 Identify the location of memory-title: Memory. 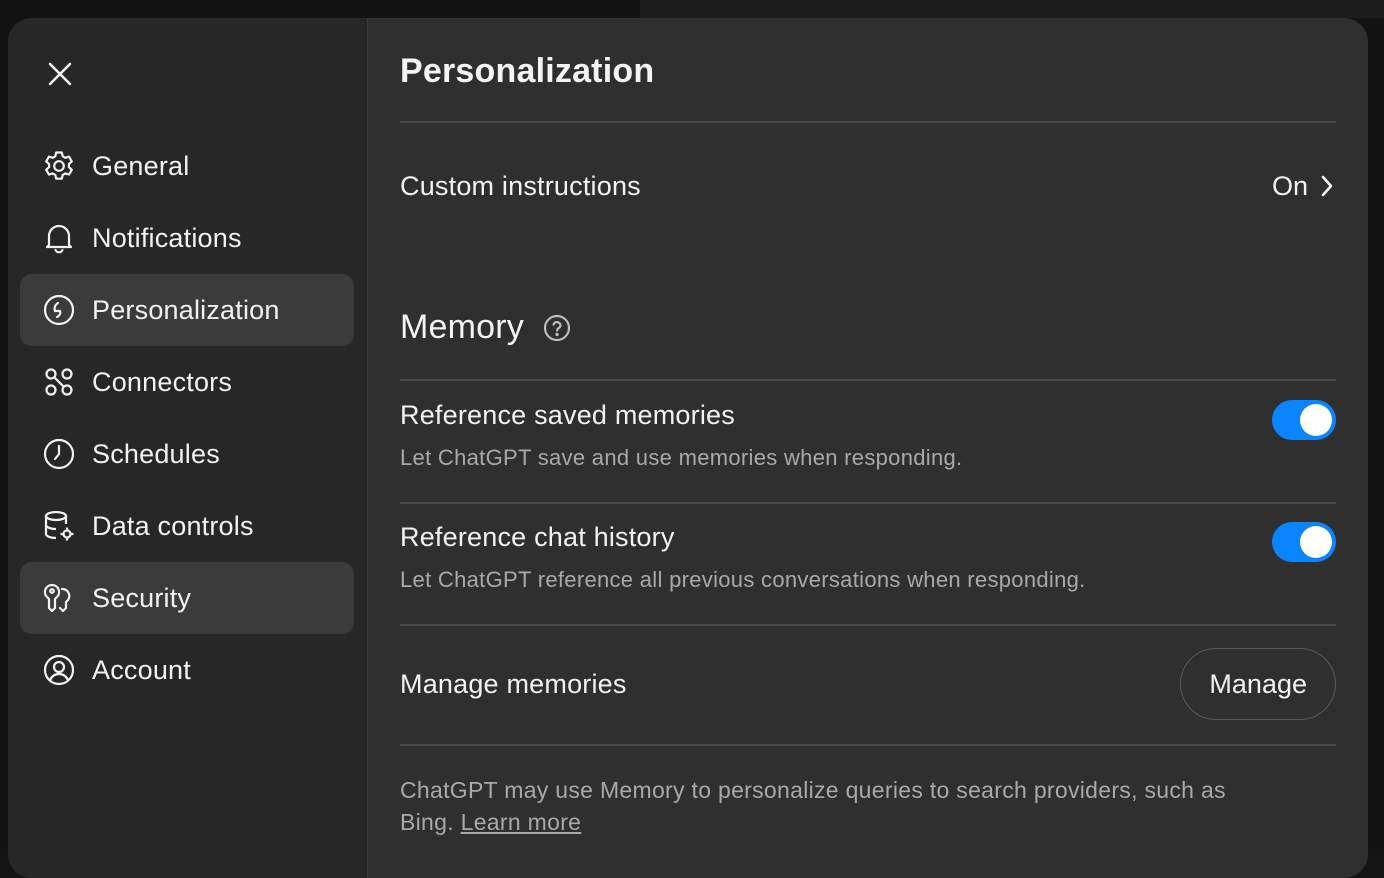
(462, 327).